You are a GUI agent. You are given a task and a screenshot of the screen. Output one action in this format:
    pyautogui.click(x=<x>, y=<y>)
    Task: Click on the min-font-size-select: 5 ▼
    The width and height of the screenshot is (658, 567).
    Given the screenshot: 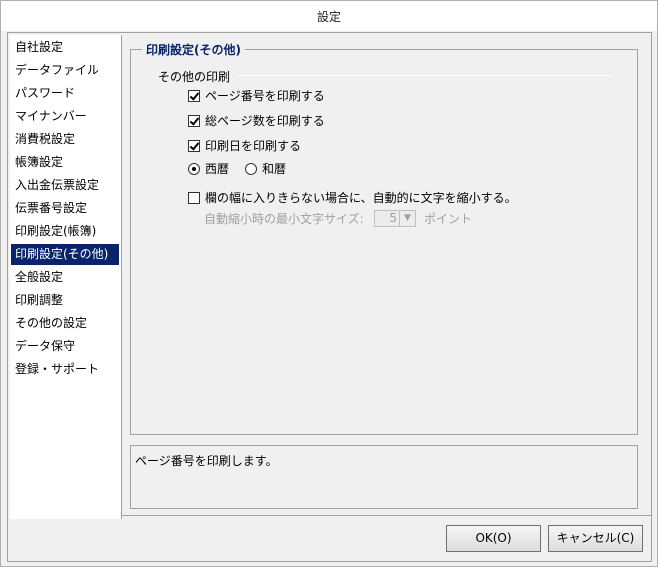 What is the action you would take?
    pyautogui.click(x=395, y=218)
    